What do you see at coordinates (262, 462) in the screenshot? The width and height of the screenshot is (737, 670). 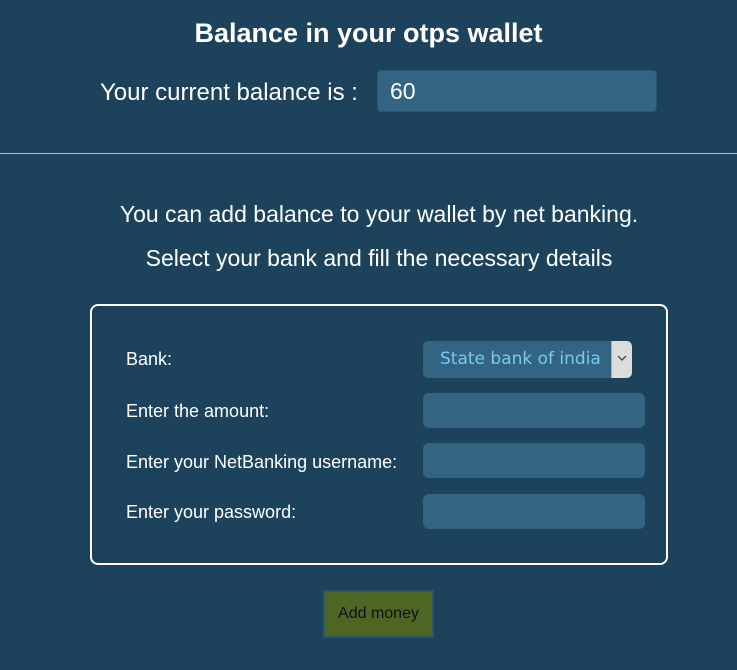 I see `username-label: Enter your NetBanking username:` at bounding box center [262, 462].